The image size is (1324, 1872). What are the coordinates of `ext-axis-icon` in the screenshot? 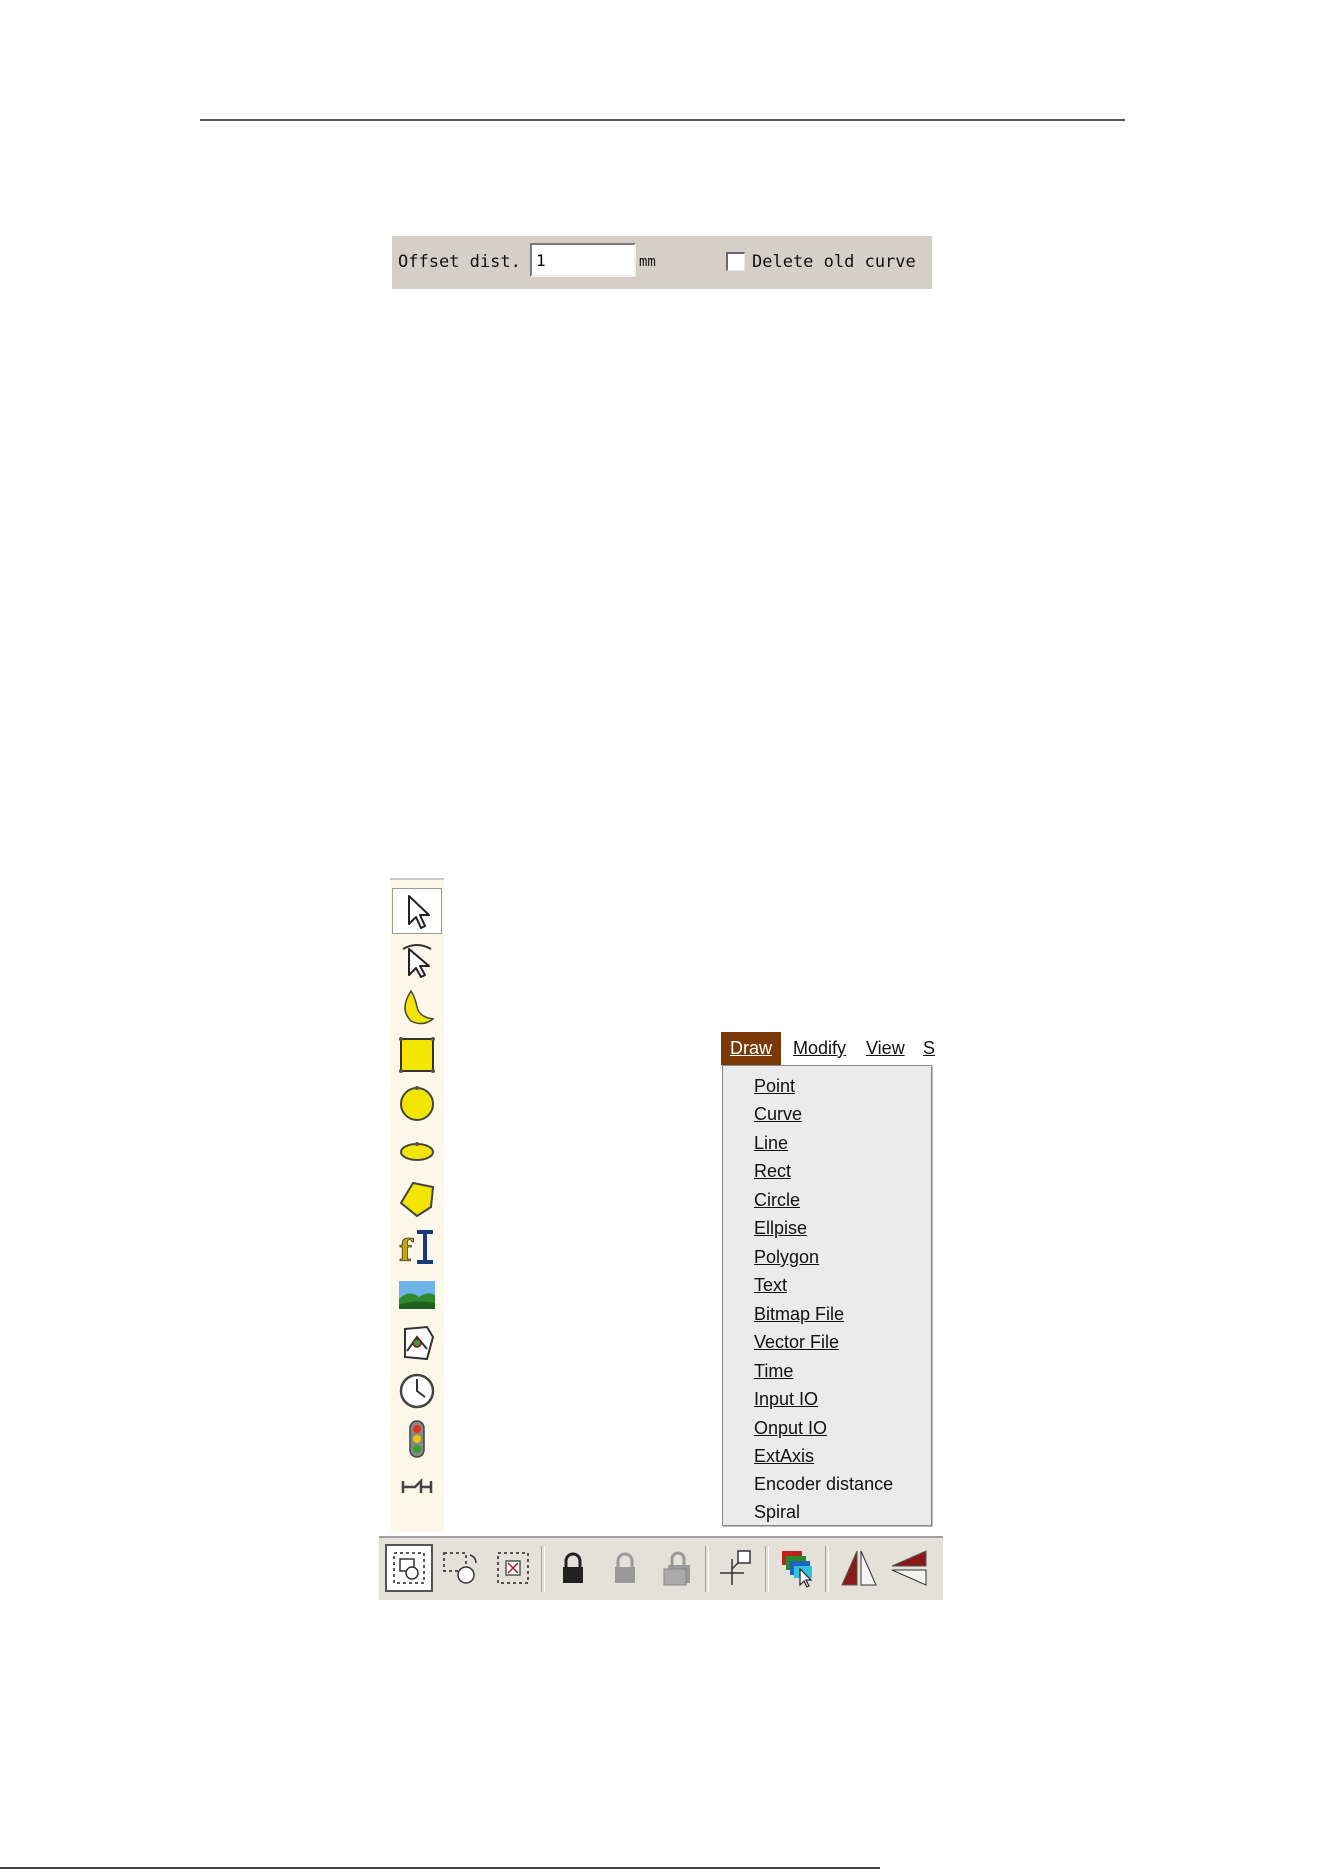 It's located at (417, 1485).